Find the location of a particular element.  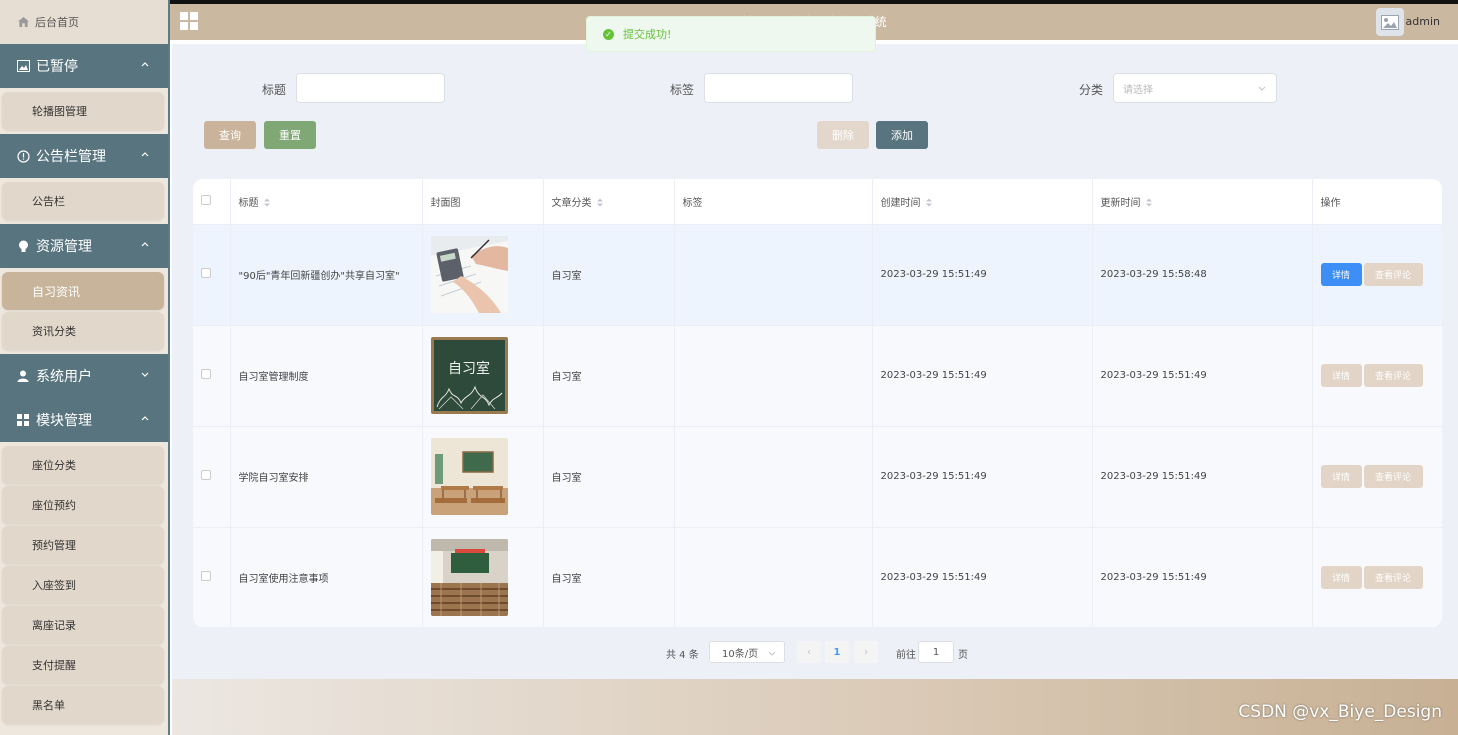

search-button: 查询 is located at coordinates (230, 135).